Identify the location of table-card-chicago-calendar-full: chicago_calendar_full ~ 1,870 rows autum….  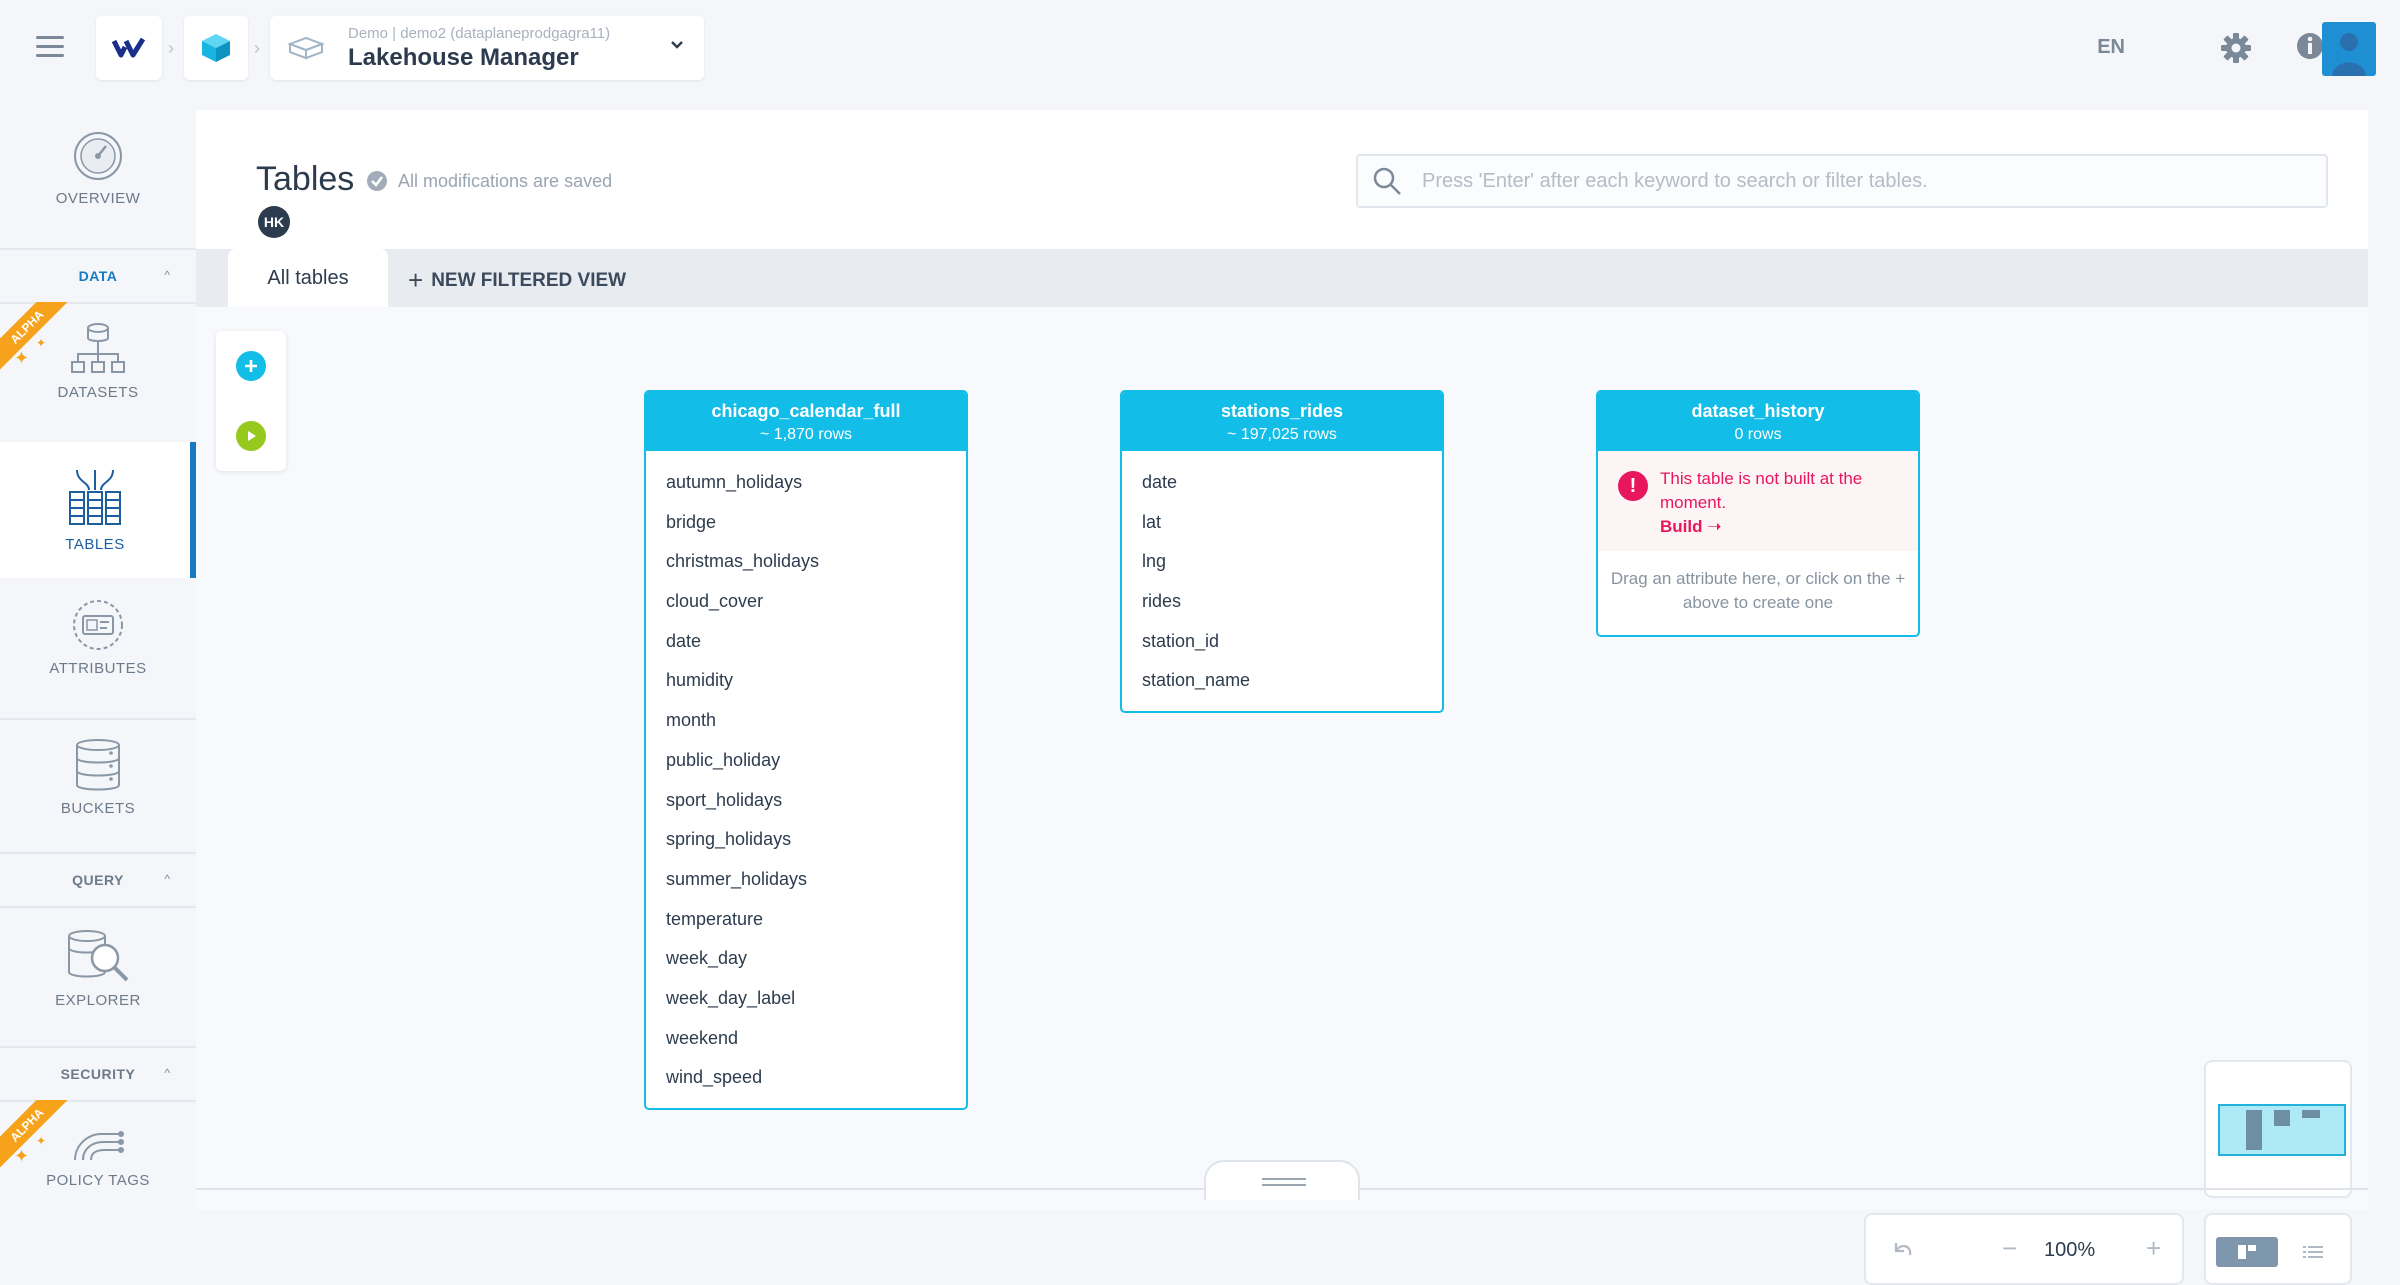
(806, 750).